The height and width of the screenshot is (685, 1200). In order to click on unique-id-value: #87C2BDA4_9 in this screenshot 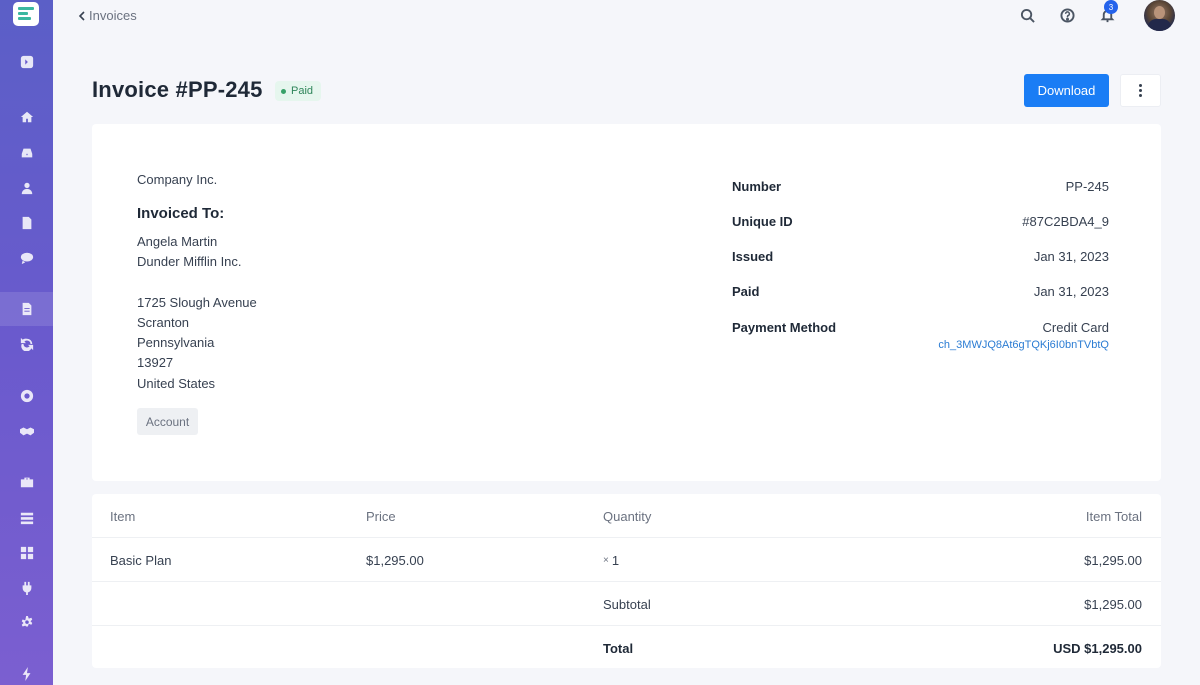, I will do `click(1065, 221)`.